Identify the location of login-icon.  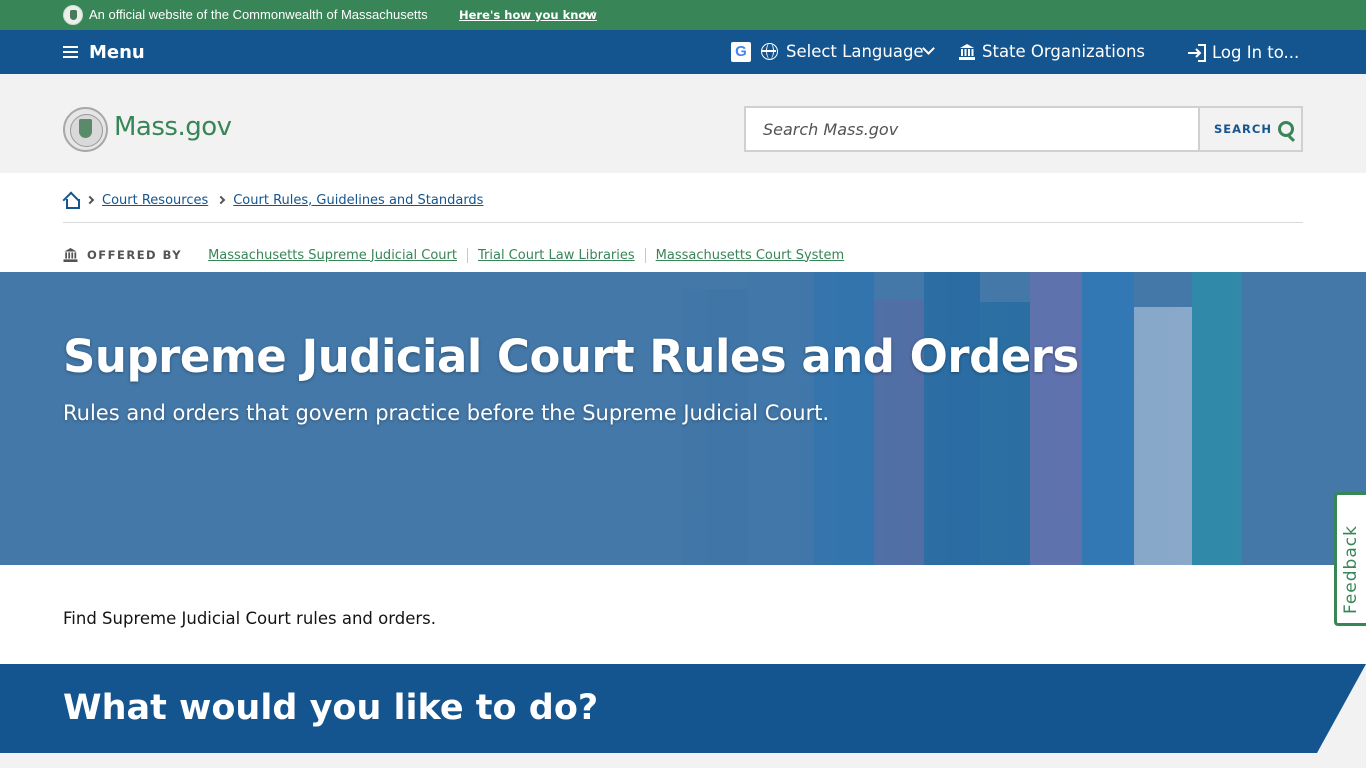
(1197, 53).